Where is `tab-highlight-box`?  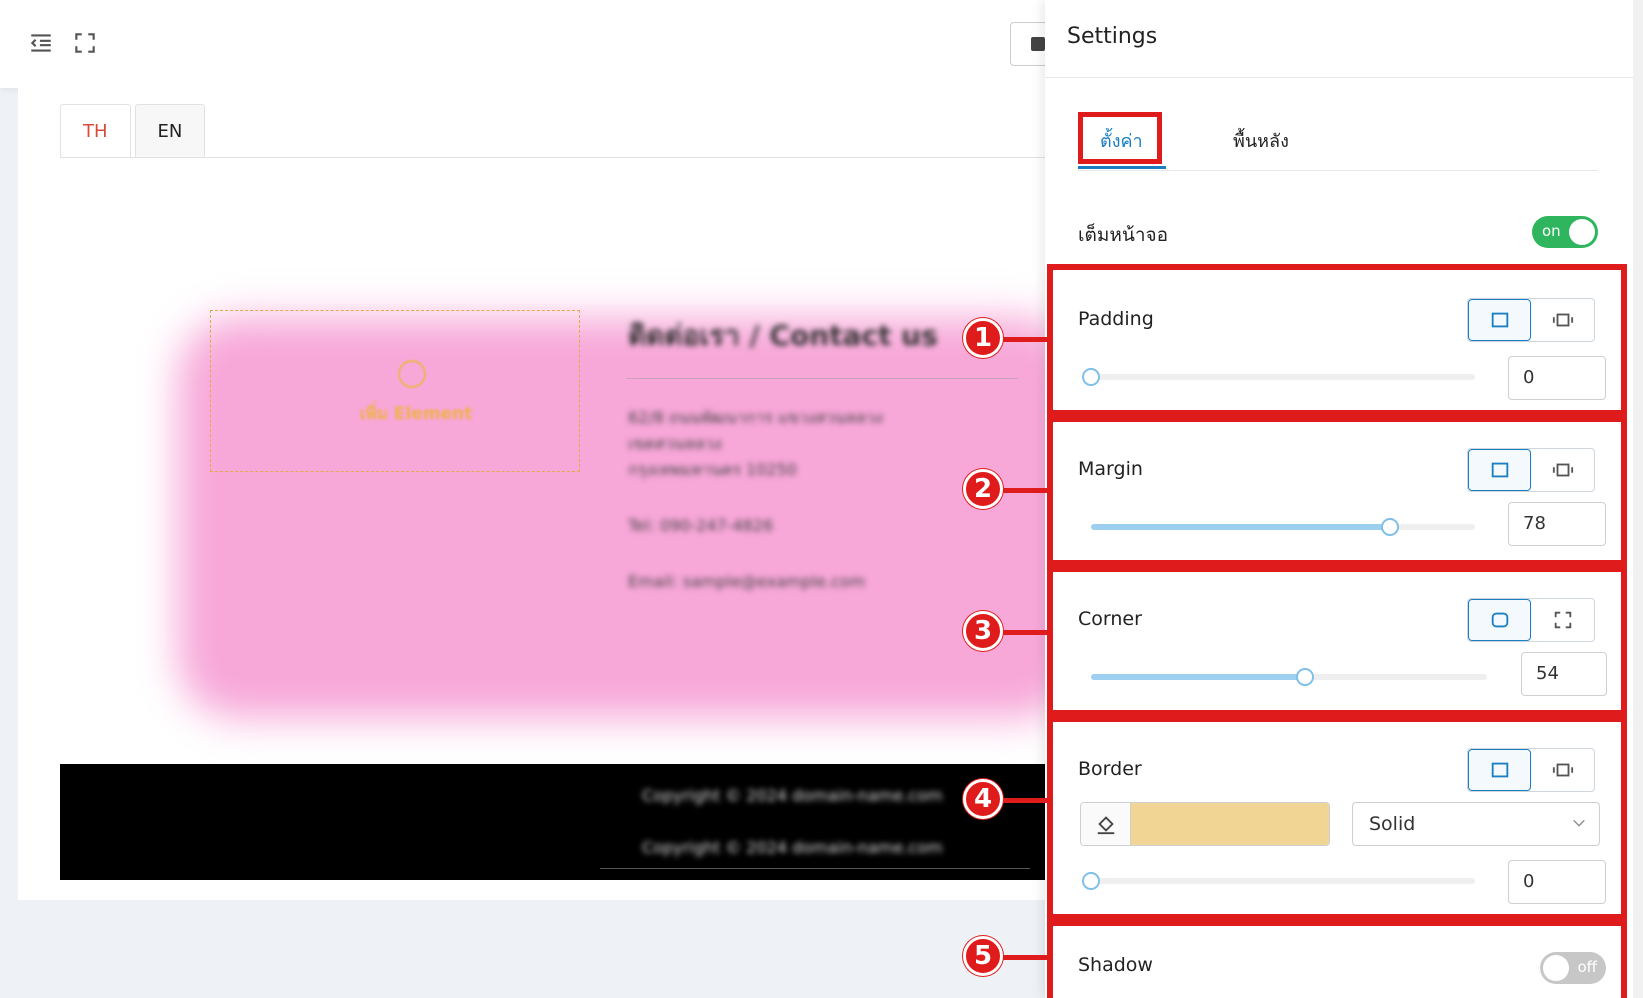 tab-highlight-box is located at coordinates (1120, 138).